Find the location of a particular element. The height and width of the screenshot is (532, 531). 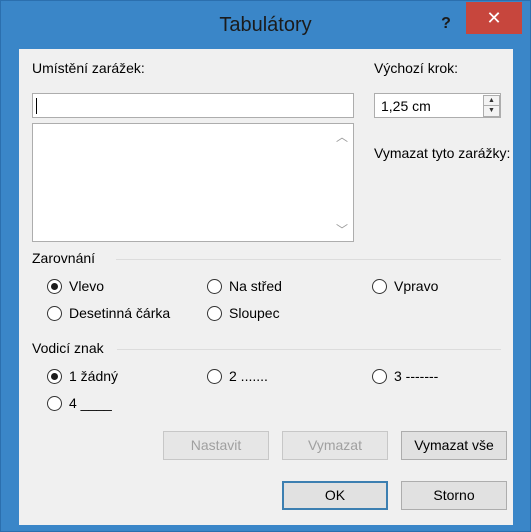

radio-align-center is located at coordinates (214, 286).